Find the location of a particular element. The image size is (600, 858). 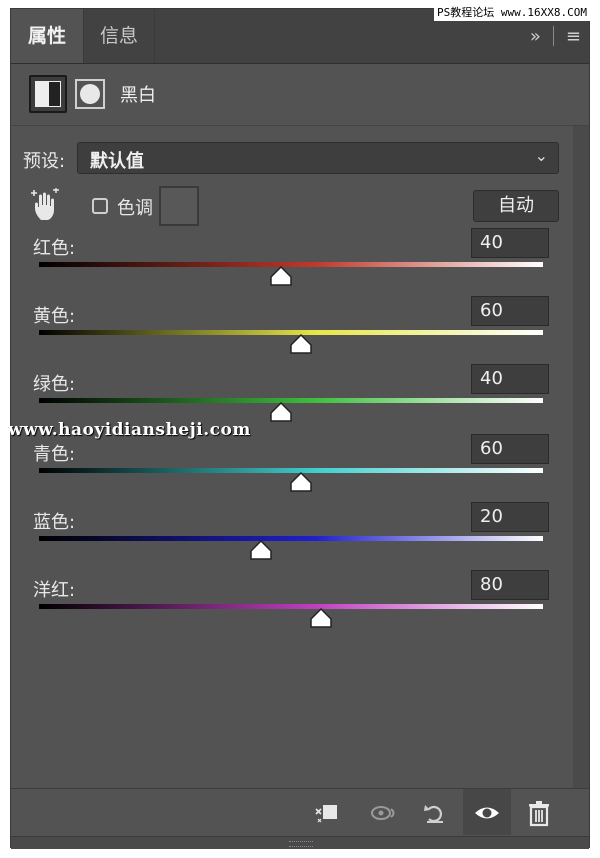

preset-row: 预设: 默认值 ⌄ is located at coordinates (292, 159).